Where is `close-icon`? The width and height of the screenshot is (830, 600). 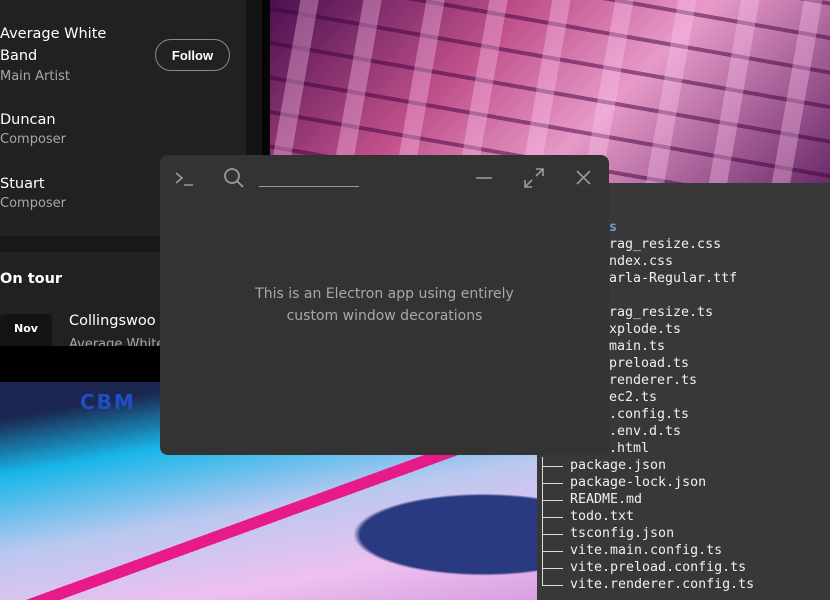
close-icon is located at coordinates (584, 178).